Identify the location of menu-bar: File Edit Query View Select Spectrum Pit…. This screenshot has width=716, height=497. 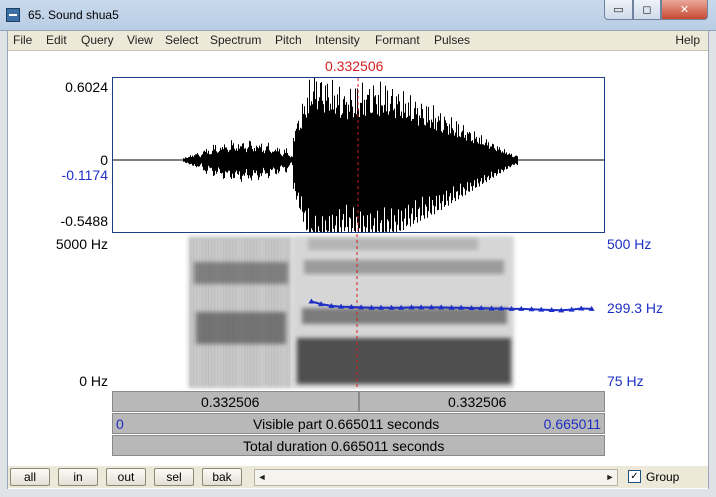
(358, 41).